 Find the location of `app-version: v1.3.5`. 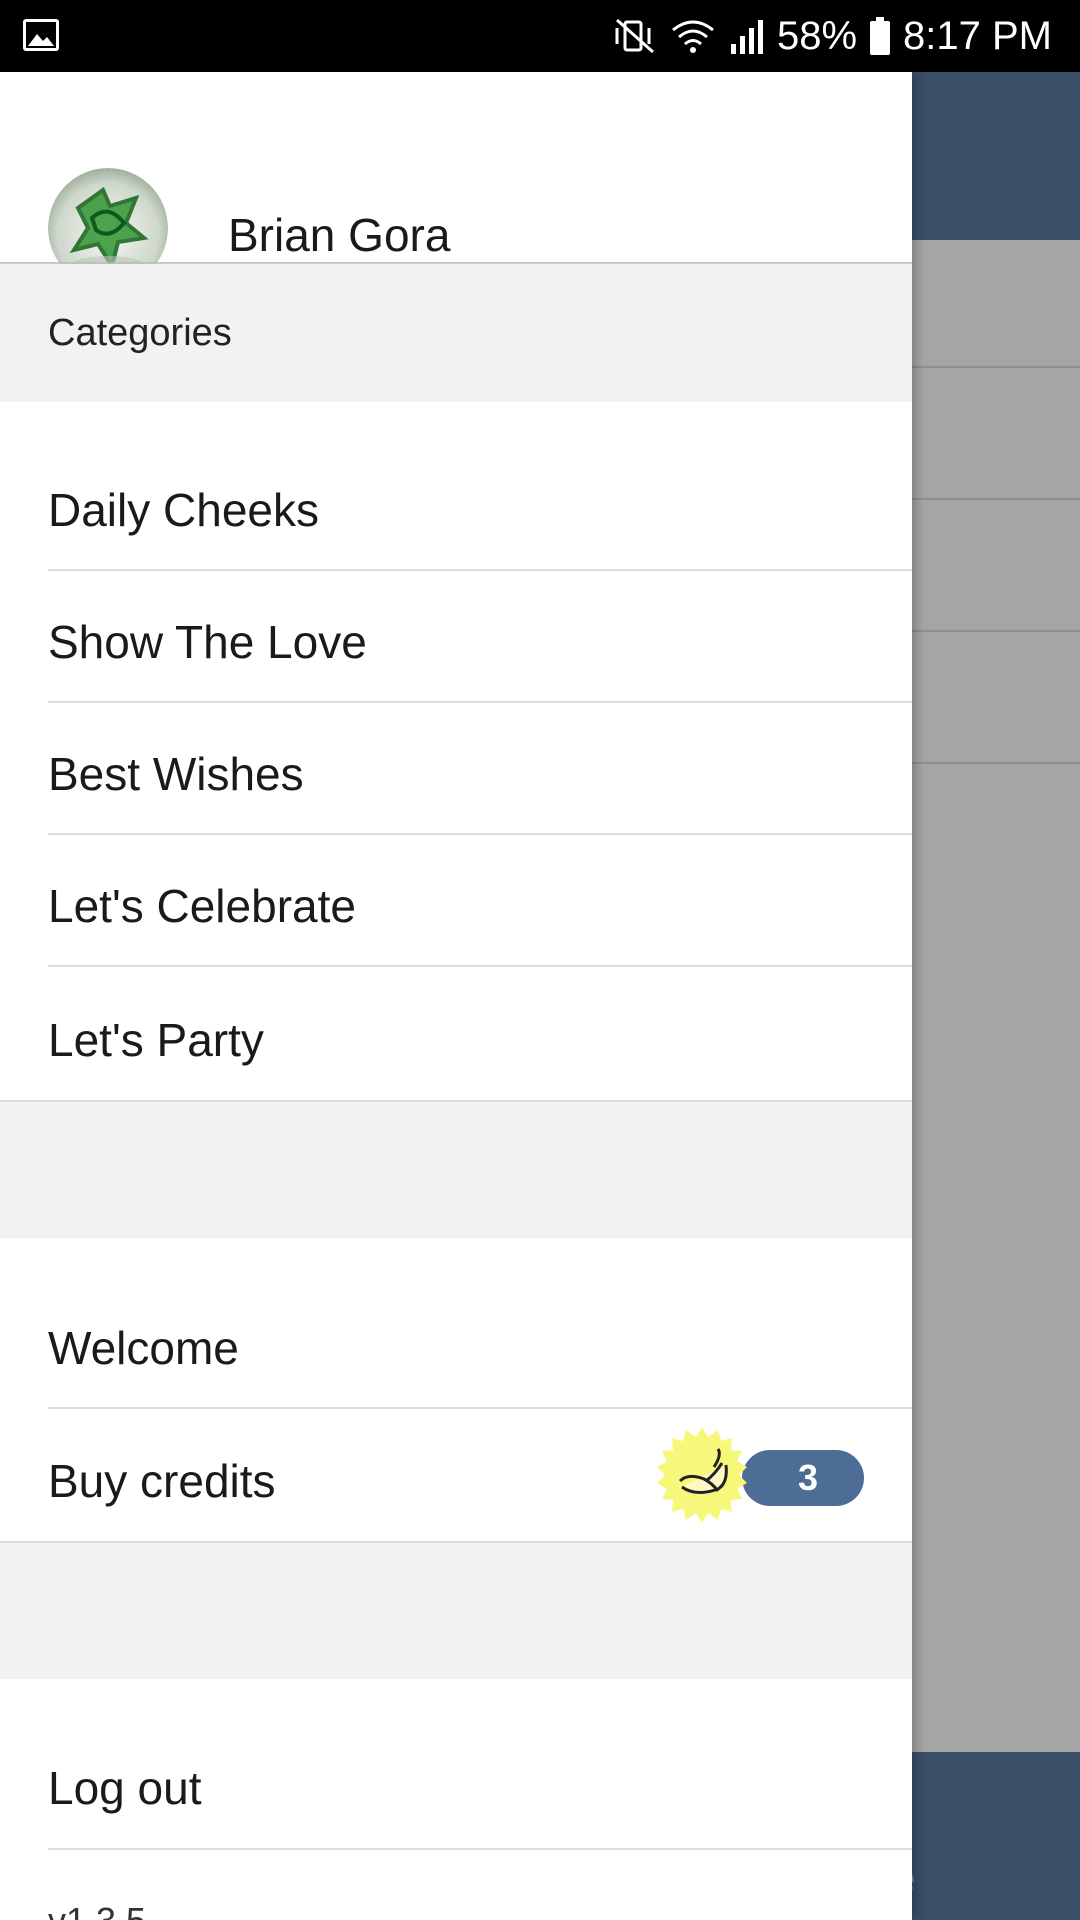

app-version: v1.3.5 is located at coordinates (97, 1910).